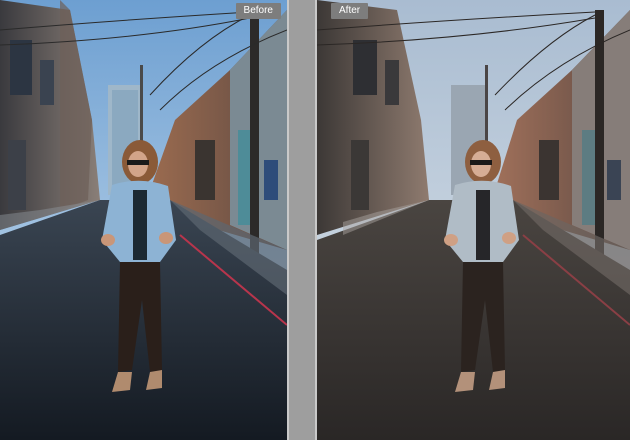  Describe the element at coordinates (302, 220) in the screenshot. I see `panel-divider` at that location.